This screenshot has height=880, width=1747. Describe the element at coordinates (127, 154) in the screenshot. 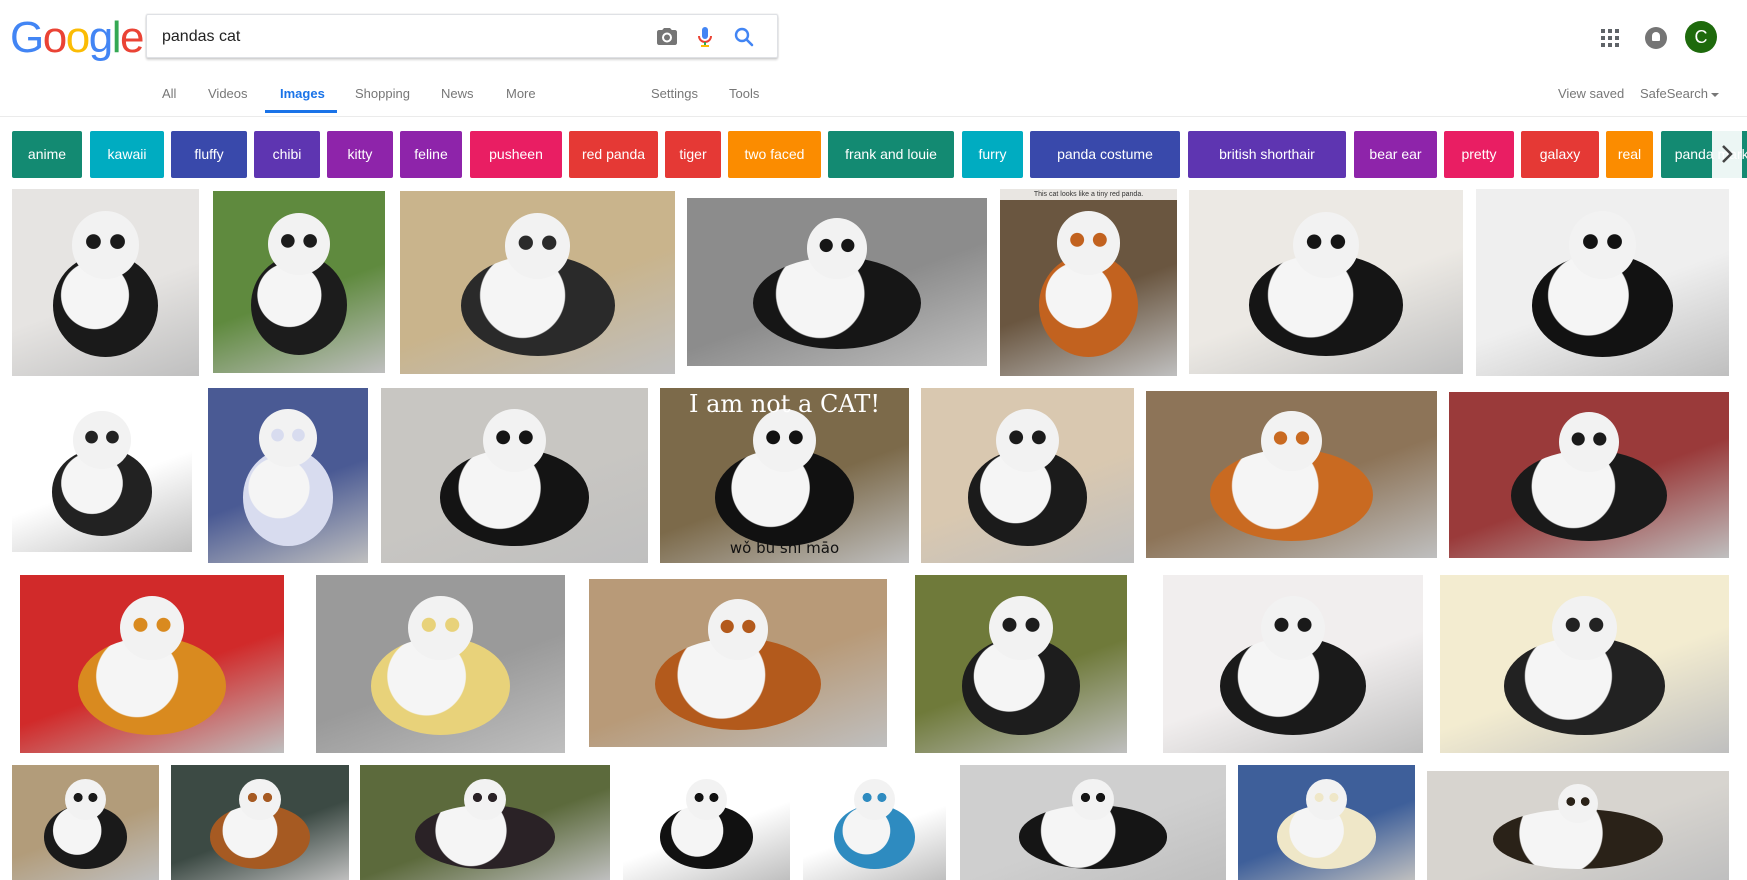

I see `chip-kawaii: kawaii` at that location.